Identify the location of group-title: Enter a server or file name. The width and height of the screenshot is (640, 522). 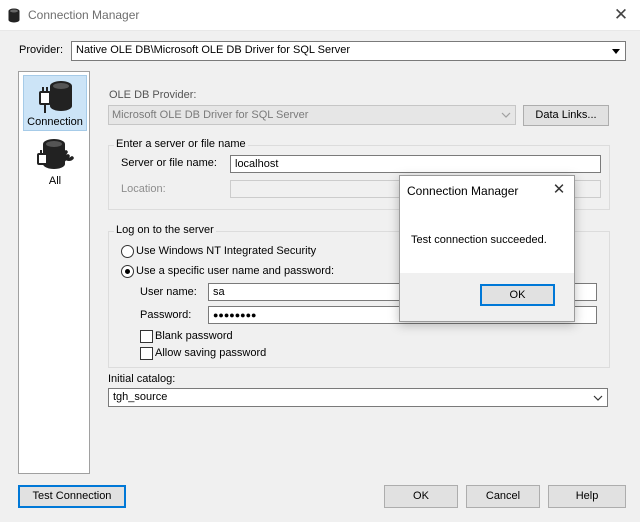
(181, 144).